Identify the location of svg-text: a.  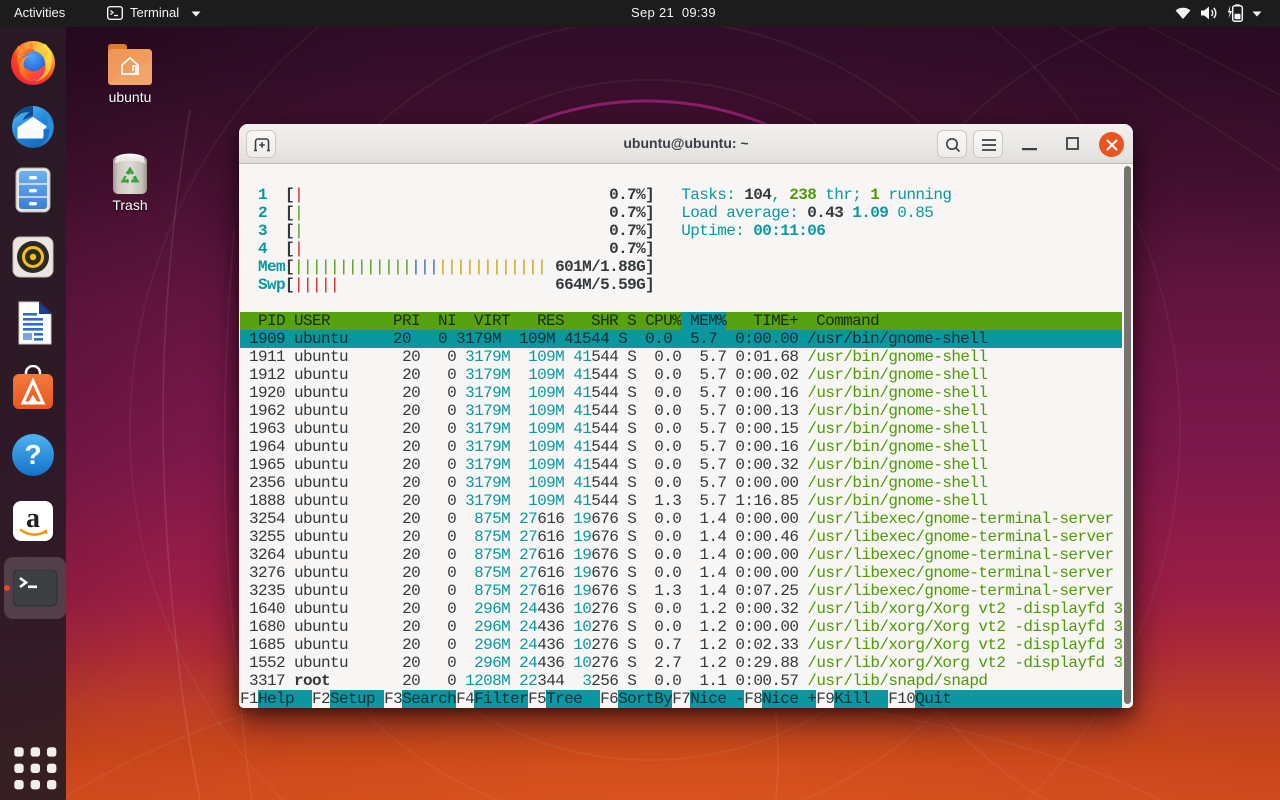
(33, 518).